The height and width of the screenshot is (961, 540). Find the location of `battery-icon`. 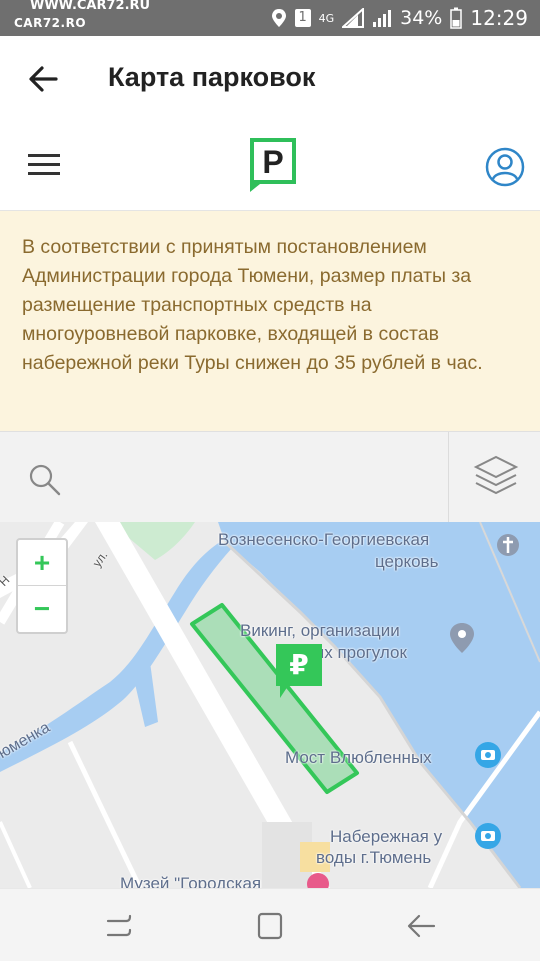

battery-icon is located at coordinates (456, 18).